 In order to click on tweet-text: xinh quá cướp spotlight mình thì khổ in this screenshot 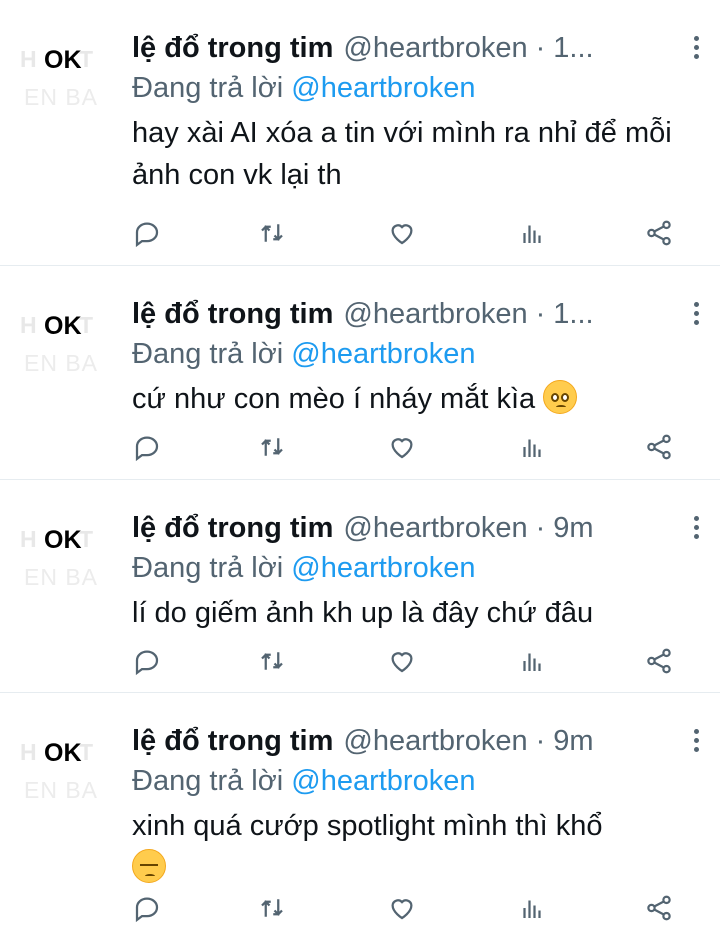, I will do `click(419, 847)`.